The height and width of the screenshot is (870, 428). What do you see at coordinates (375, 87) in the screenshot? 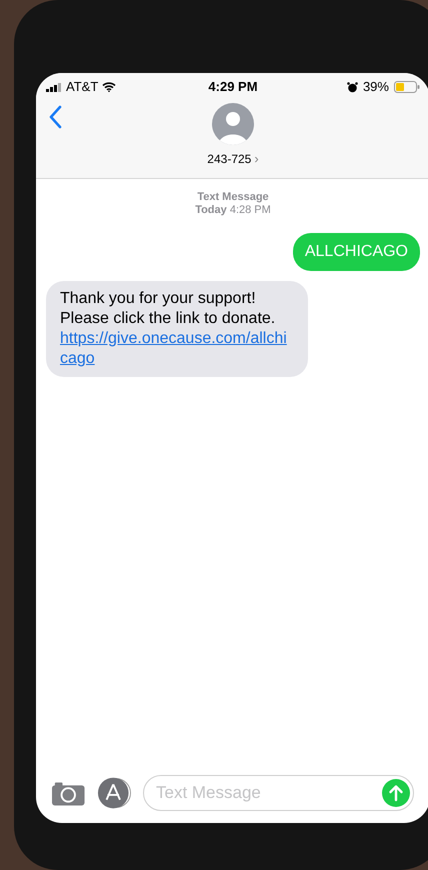
I see `battery-percent: 39%` at bounding box center [375, 87].